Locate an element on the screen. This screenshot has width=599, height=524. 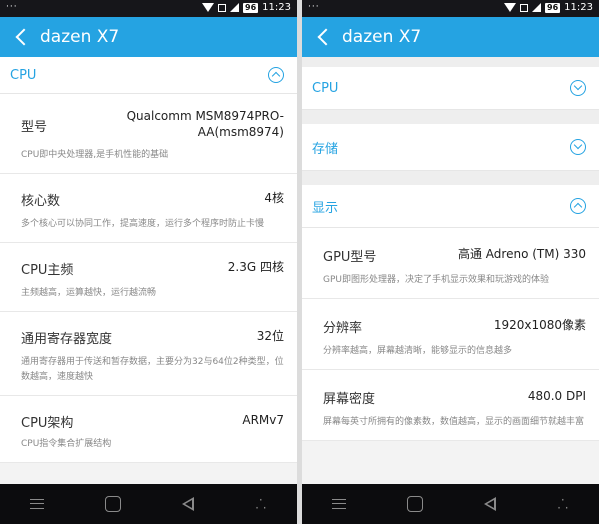
spec-label: 屏幕密度 is located at coordinates (349, 399).